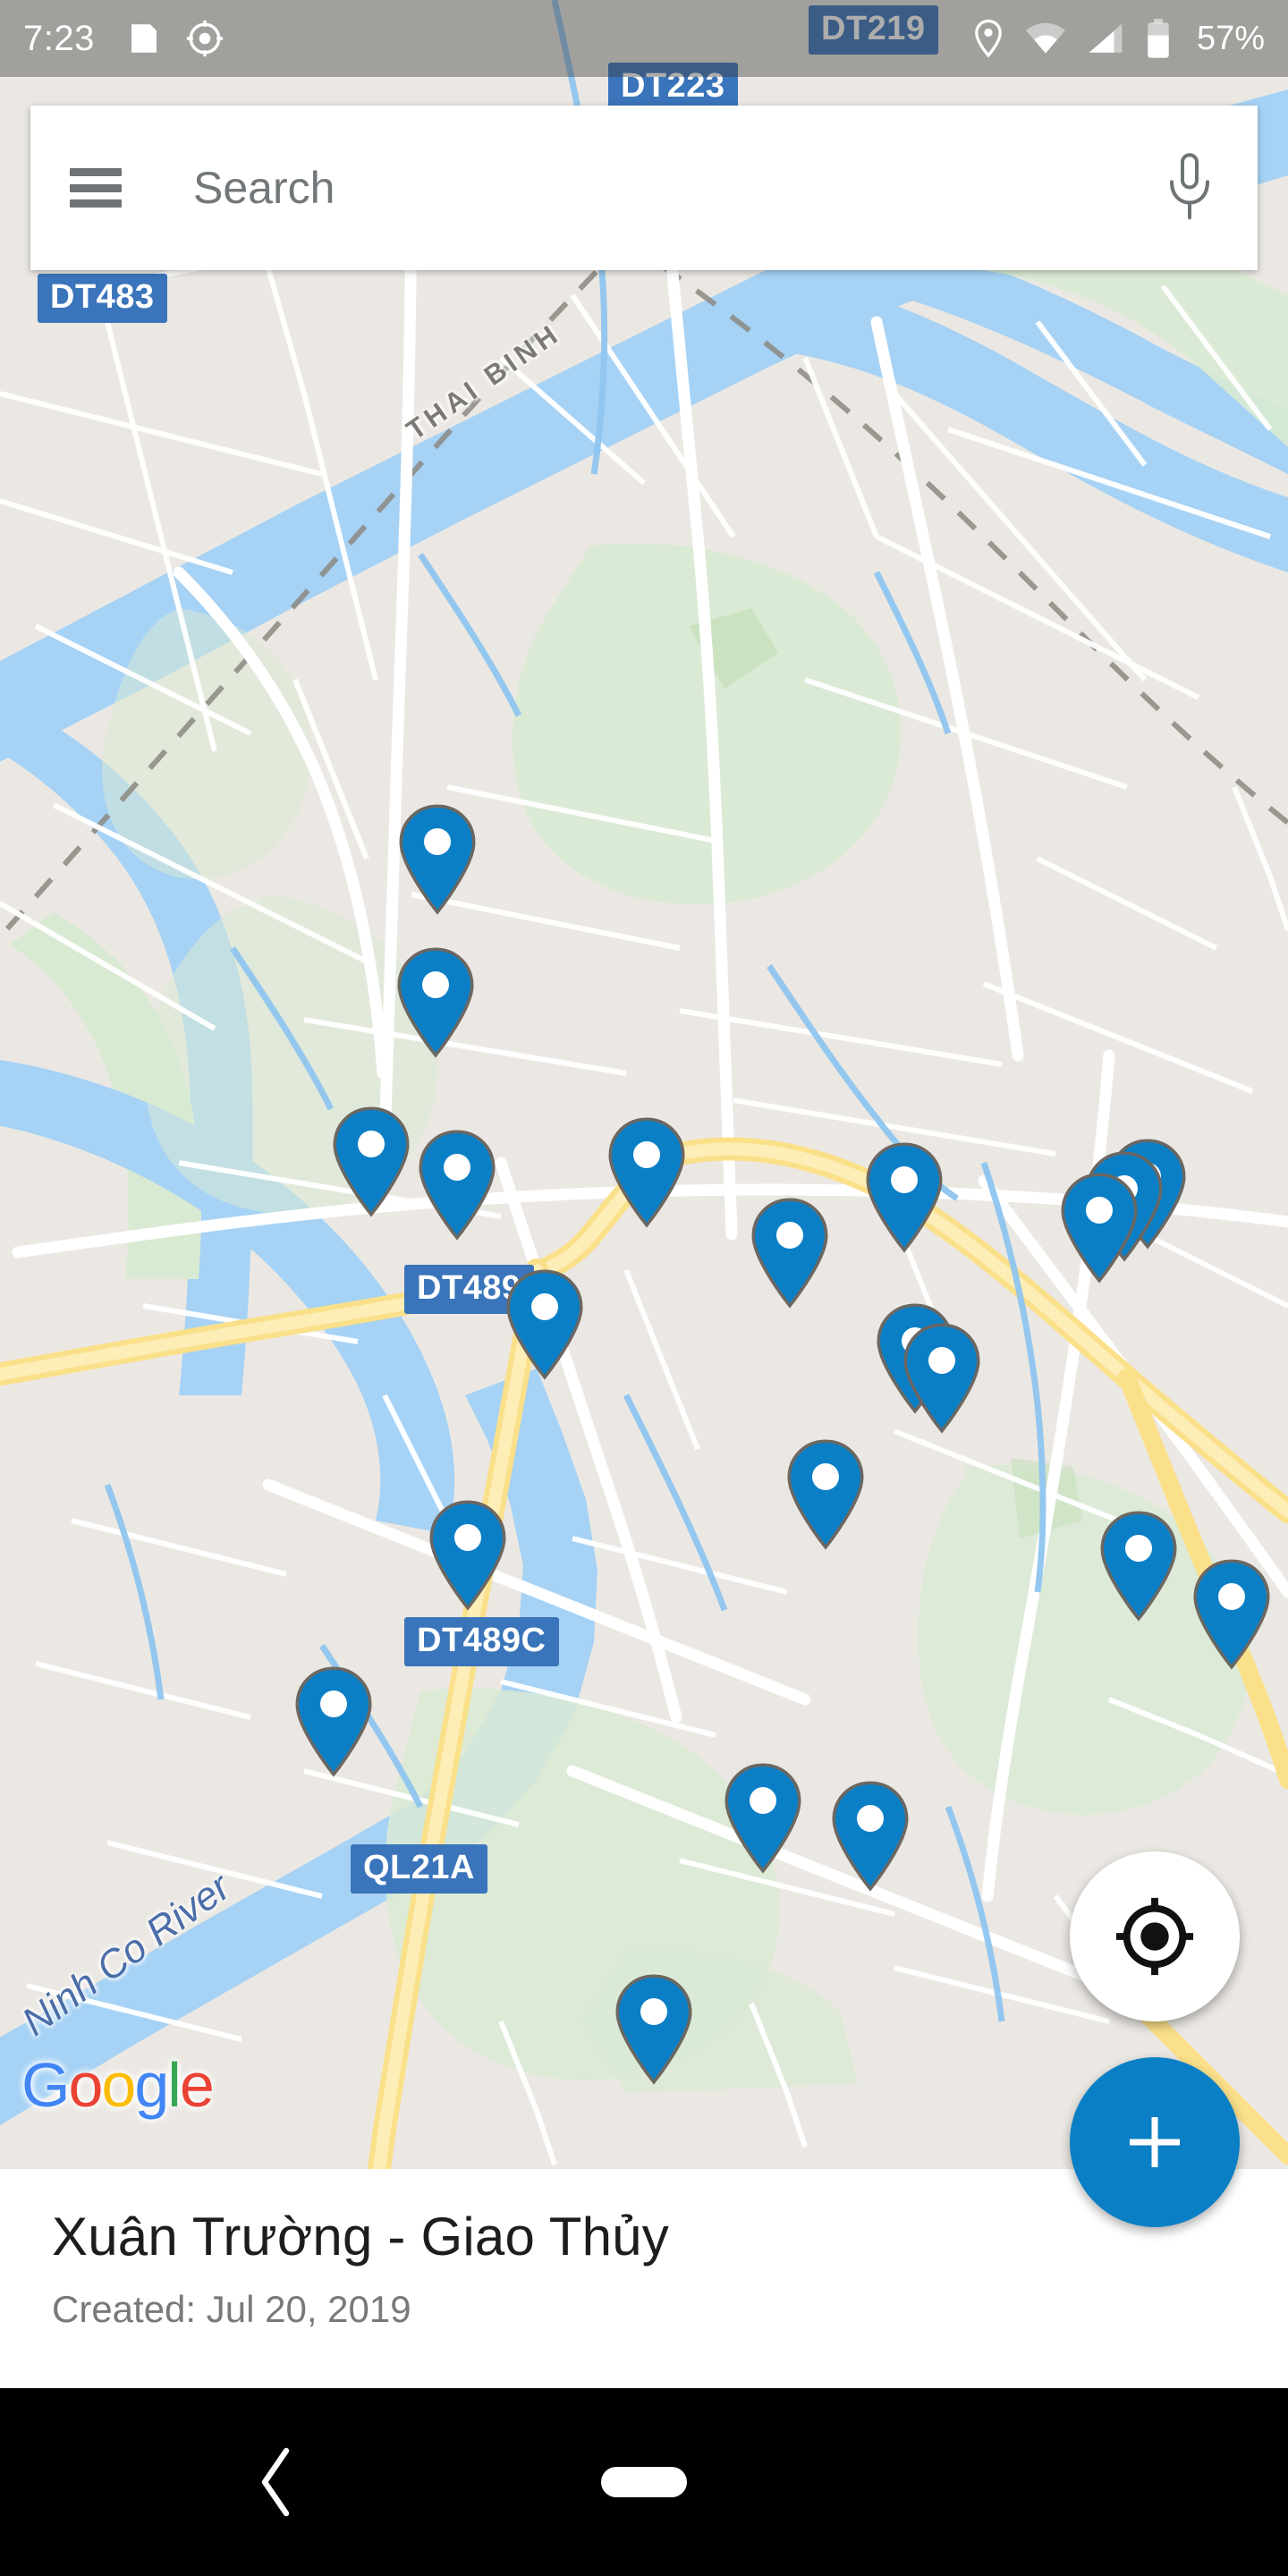 This screenshot has height=2576, width=1288. Describe the element at coordinates (361, 2237) in the screenshot. I see `map-title: Xuân Trường - Giao Thủy` at that location.